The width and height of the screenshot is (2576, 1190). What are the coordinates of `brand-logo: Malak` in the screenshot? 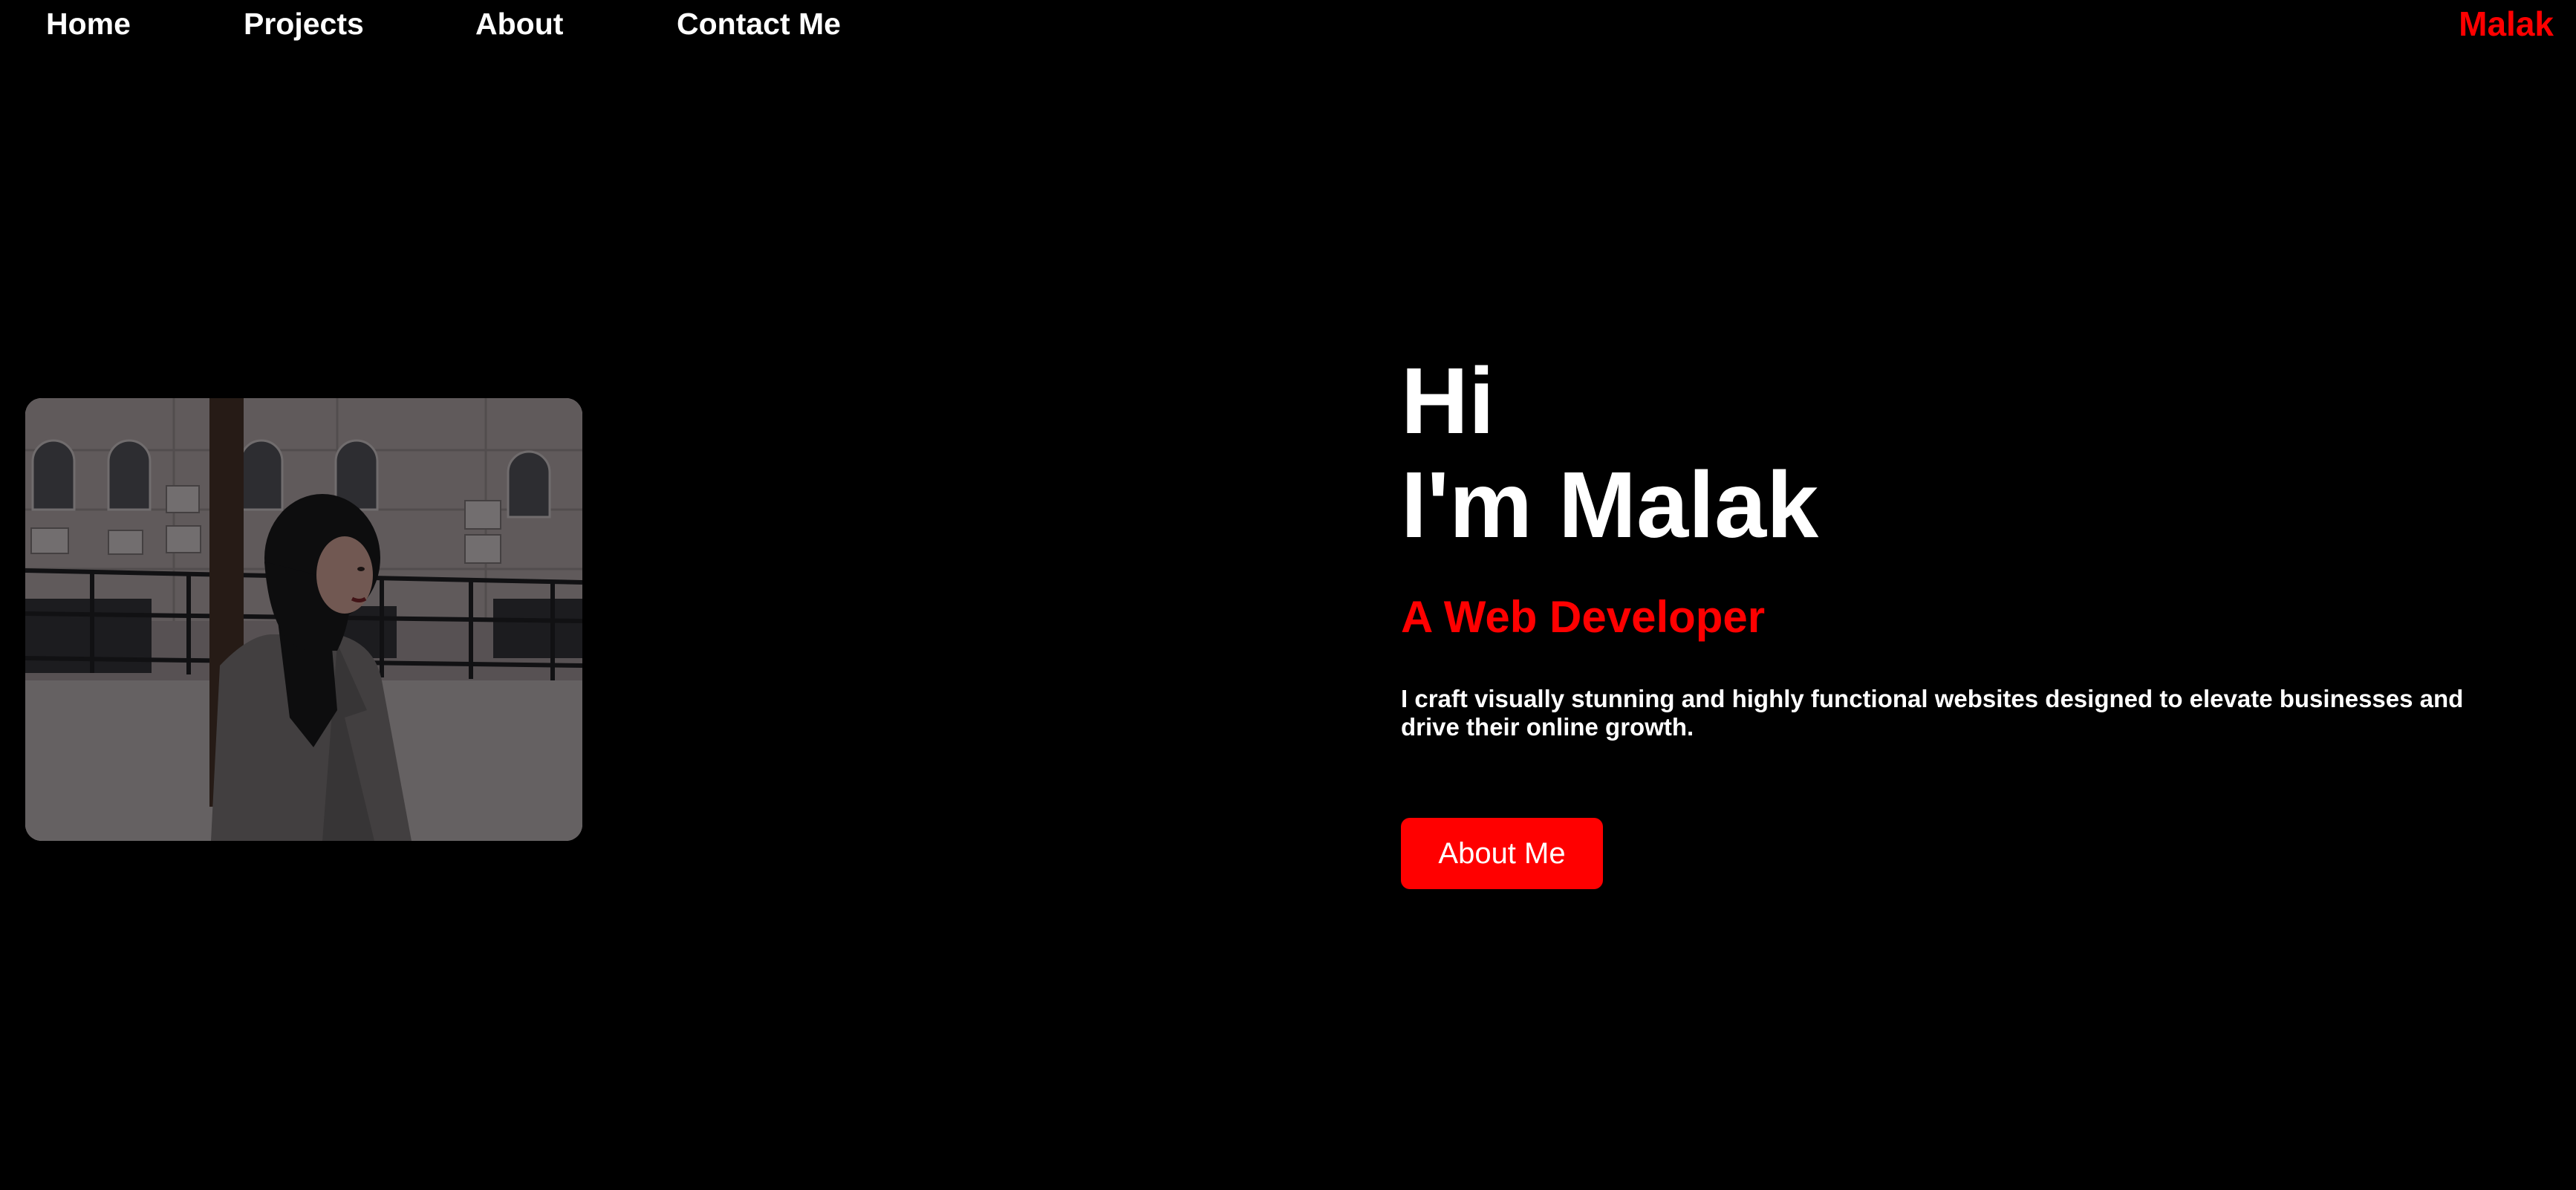 It's located at (2506, 24).